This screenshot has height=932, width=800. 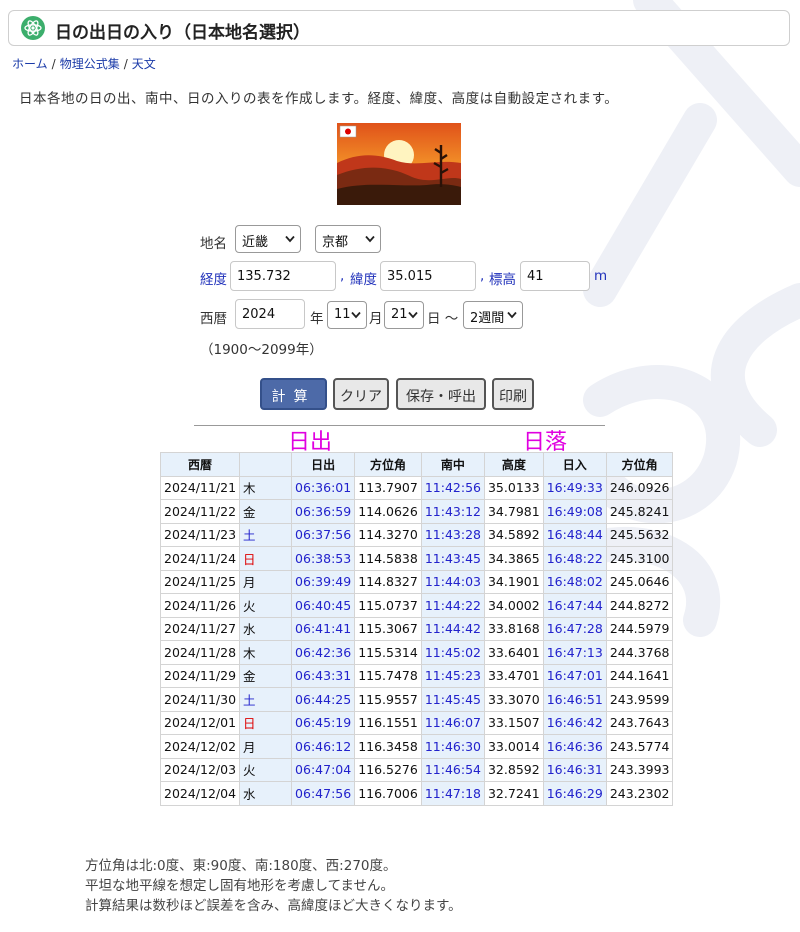 I want to click on cell-sunset-azimuth: 243.7643, so click(x=639, y=722).